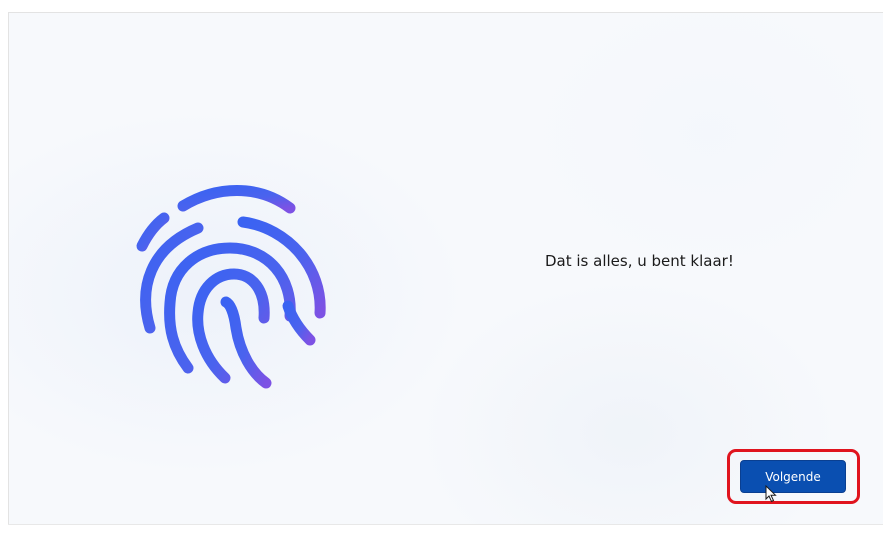  Describe the element at coordinates (771, 494) in the screenshot. I see `mouse-cursor-icon` at that location.